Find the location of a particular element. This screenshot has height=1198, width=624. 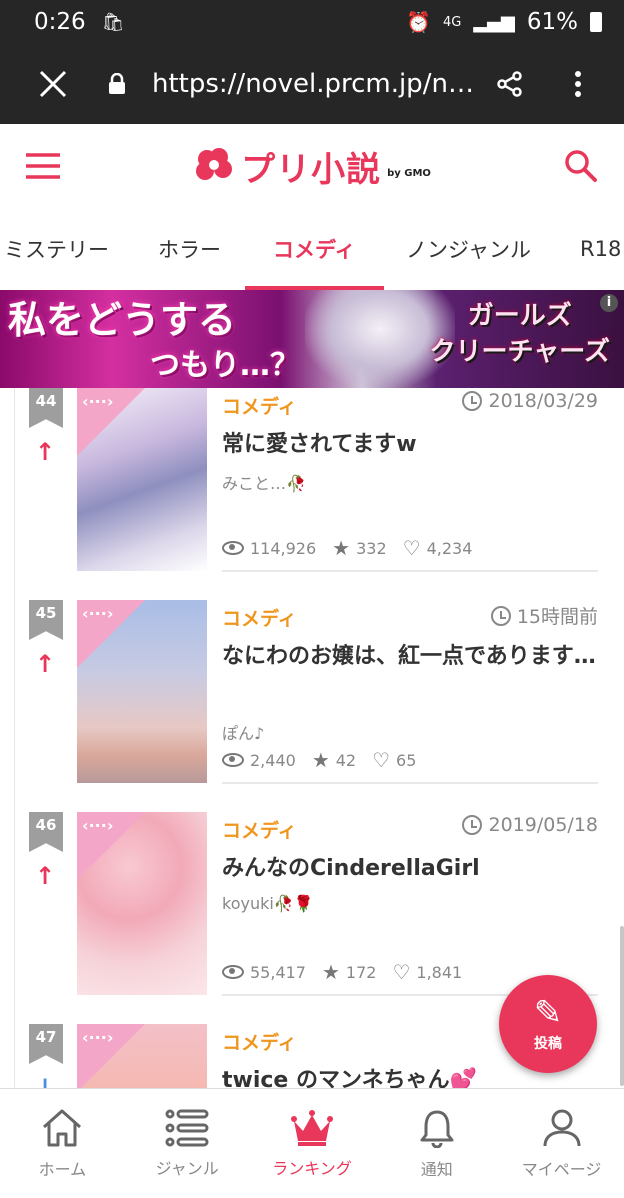

network-label: 4G is located at coordinates (452, 22).